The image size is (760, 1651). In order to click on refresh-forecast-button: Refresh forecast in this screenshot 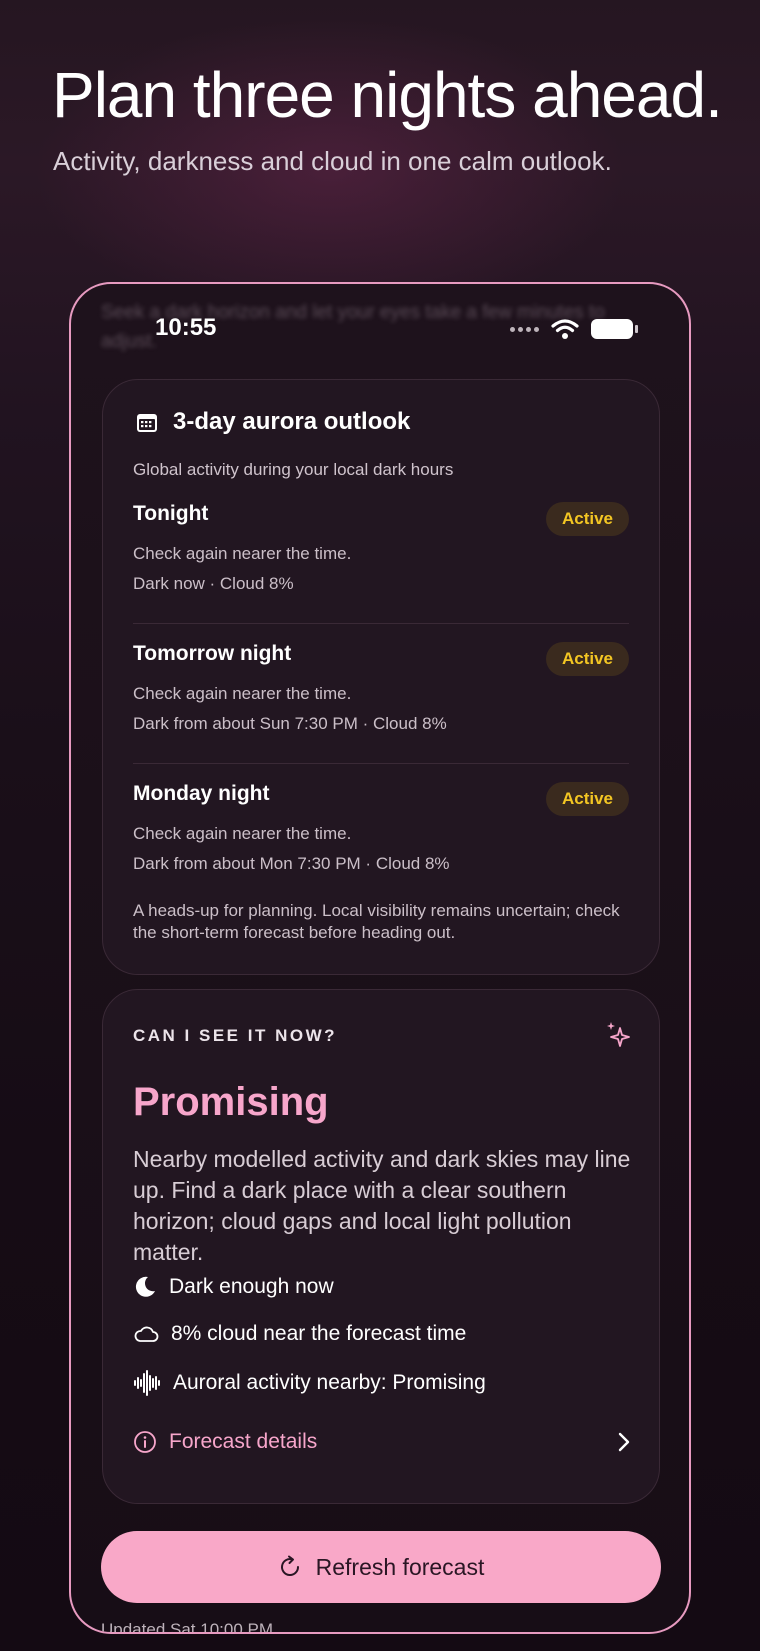, I will do `click(381, 1567)`.